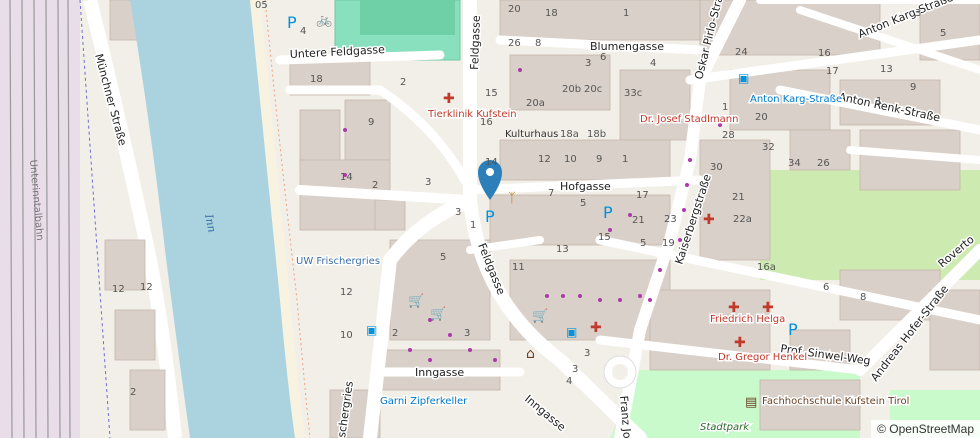 The image size is (980, 438). What do you see at coordinates (571, 89) in the screenshot?
I see `svg-text: 20b` at bounding box center [571, 89].